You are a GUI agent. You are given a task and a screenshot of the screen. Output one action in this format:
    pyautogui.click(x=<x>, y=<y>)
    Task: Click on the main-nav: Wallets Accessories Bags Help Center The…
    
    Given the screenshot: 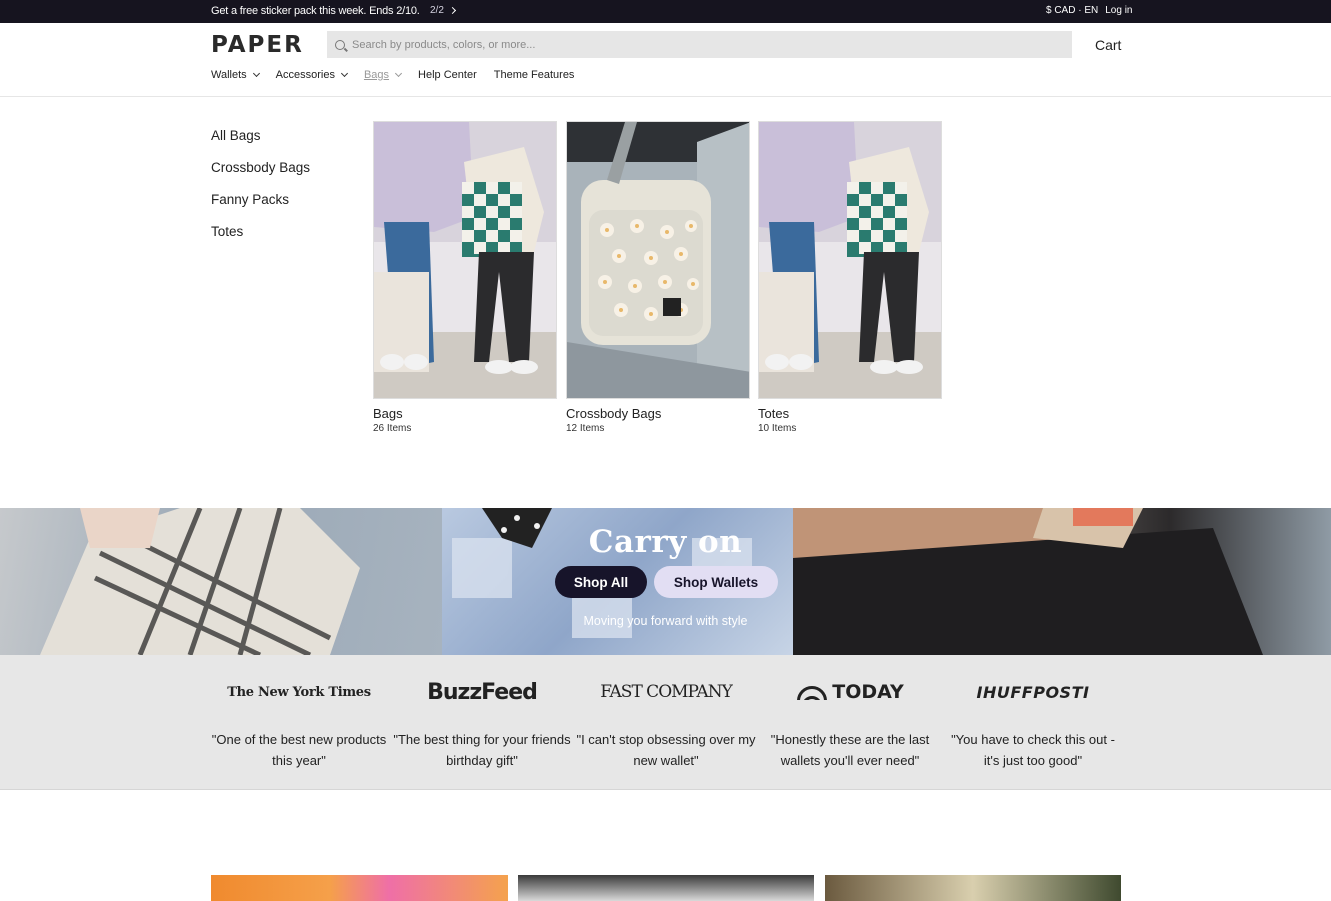 What is the action you would take?
    pyautogui.click(x=401, y=75)
    